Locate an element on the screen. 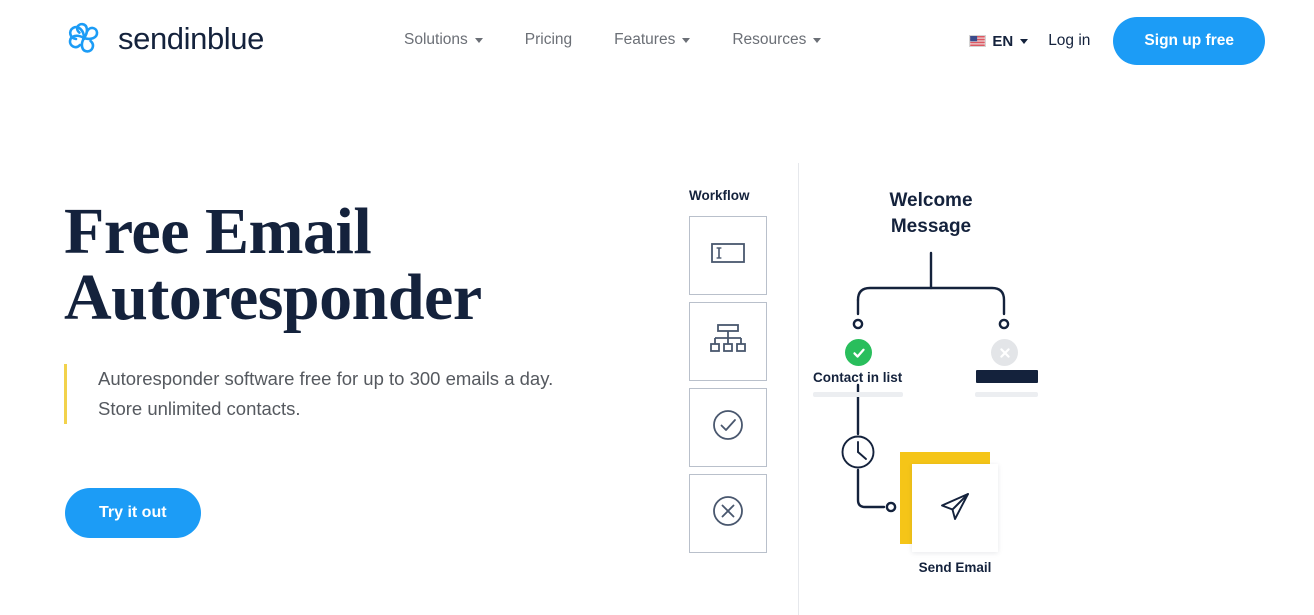 This screenshot has width=1314, height=615. nav-item-resources: Resources is located at coordinates (777, 40).